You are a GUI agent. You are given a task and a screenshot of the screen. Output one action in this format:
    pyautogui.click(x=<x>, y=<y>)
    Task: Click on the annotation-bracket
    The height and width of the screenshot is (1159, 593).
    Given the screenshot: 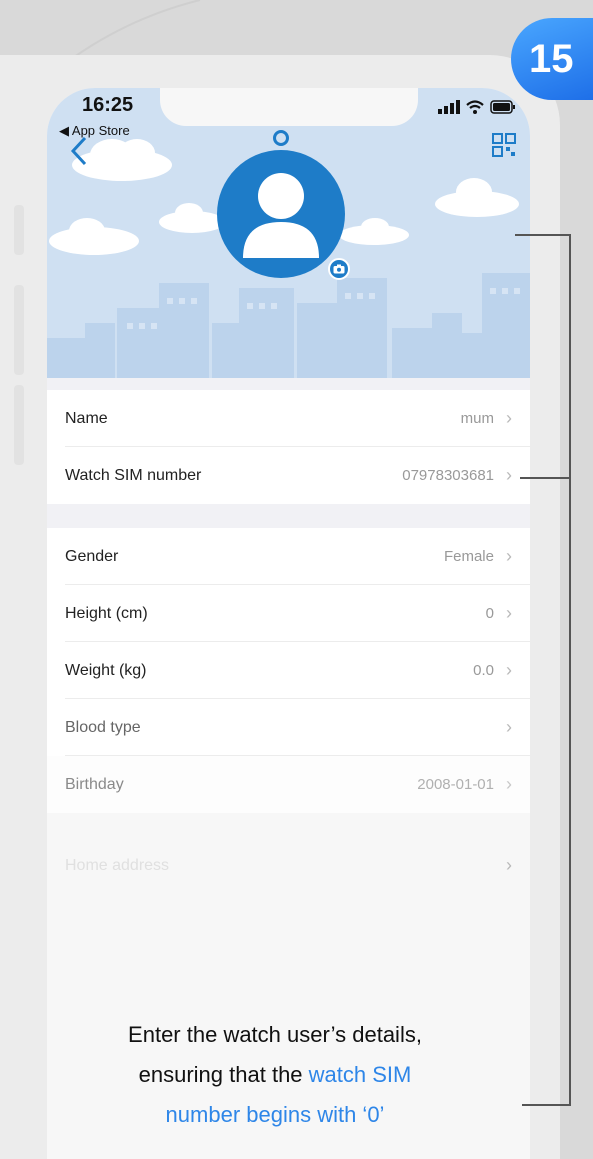 What is the action you would take?
    pyautogui.click(x=543, y=670)
    